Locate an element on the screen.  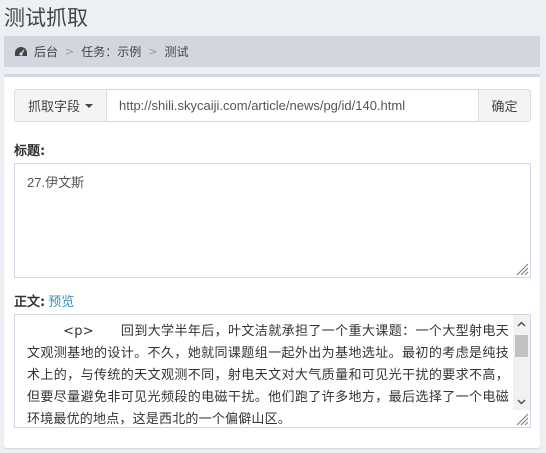
breadcrumb: 后台 > 任务：示例 > 测试 is located at coordinates (272, 51).